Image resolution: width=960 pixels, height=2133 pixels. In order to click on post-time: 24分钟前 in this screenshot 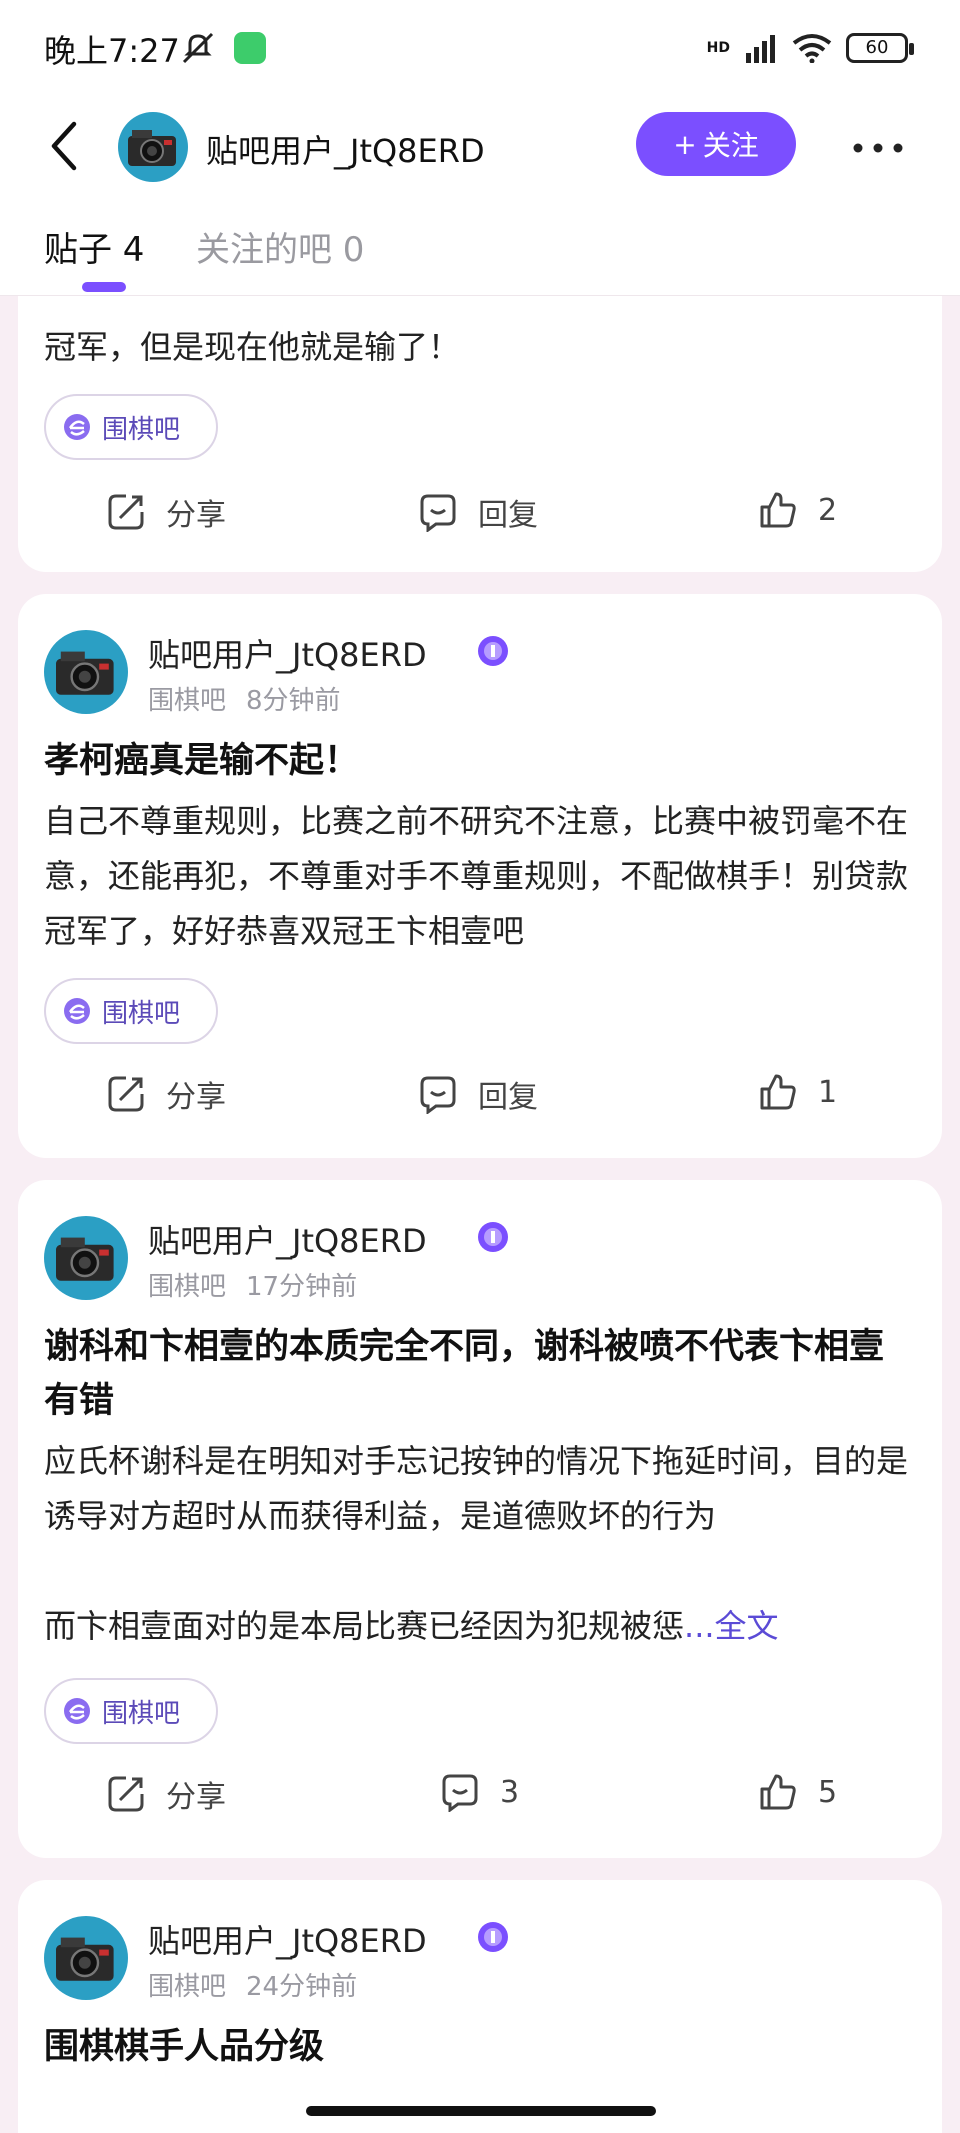, I will do `click(302, 1987)`.